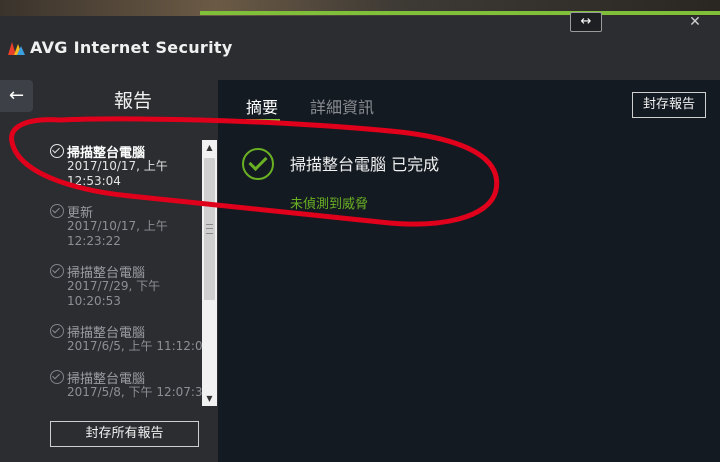 The width and height of the screenshot is (720, 462). What do you see at coordinates (209, 147) in the screenshot?
I see `scroll-up-arrow-icon: ▲` at bounding box center [209, 147].